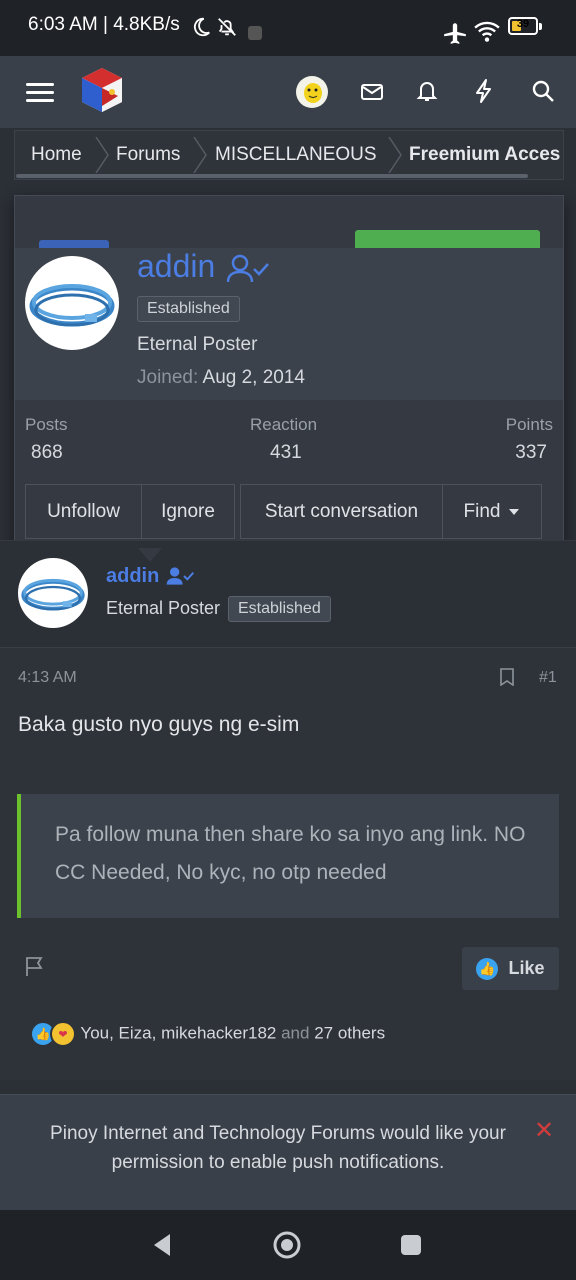  I want to click on stat-reaction-label: Reaction, so click(284, 424).